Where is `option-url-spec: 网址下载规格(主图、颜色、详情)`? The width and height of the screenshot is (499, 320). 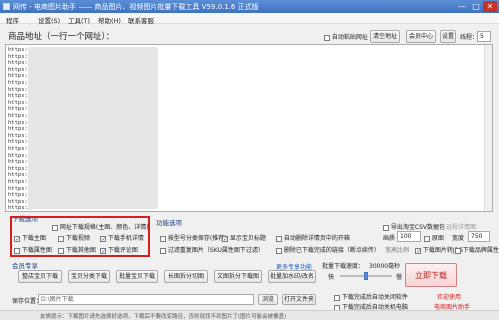 option-url-spec: 网址下载规格(主图、颜色、详情) is located at coordinates (100, 226).